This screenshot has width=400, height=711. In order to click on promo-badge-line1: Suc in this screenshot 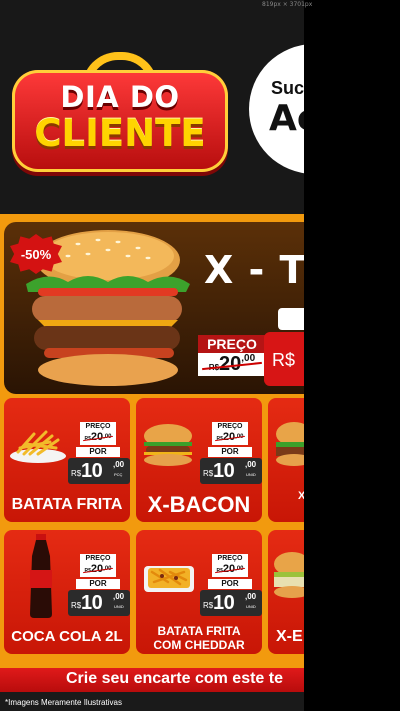, I will do `click(287, 88)`.